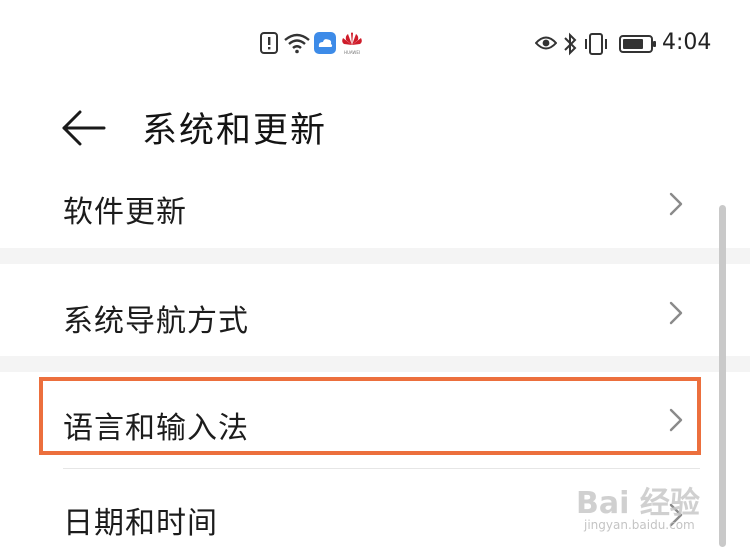 This screenshot has width=750, height=556. Describe the element at coordinates (639, 525) in the screenshot. I see `watermark-url: jingyan.baidu.com` at that location.